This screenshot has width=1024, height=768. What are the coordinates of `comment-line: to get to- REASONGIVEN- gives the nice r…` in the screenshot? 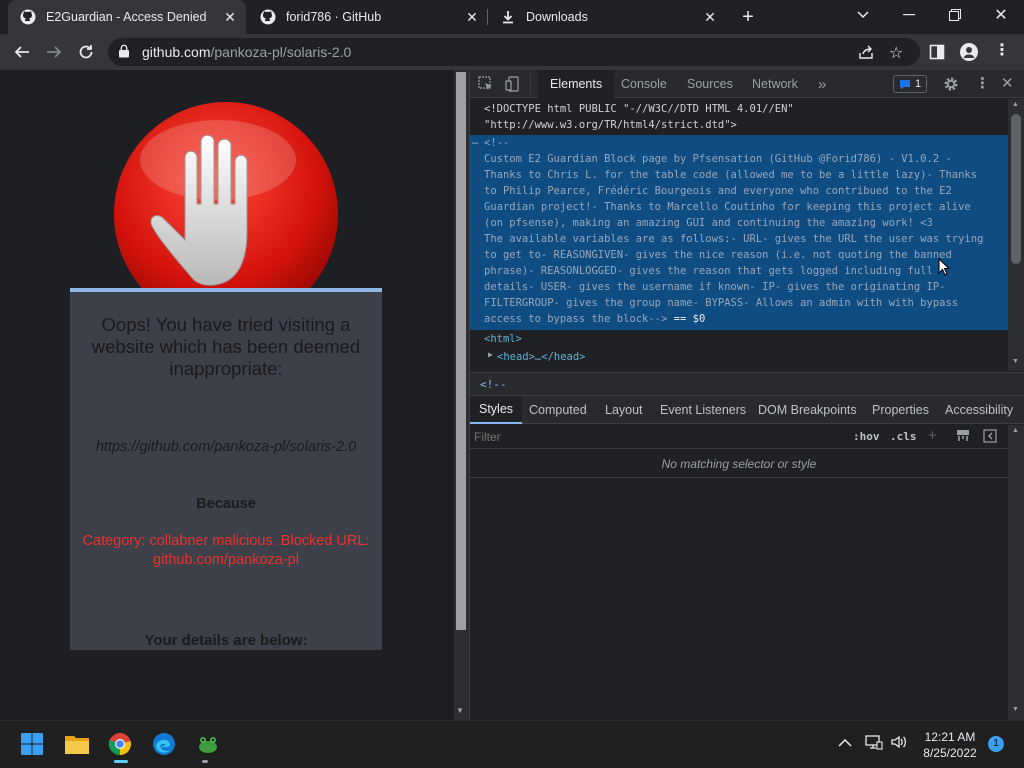 It's located at (718, 255).